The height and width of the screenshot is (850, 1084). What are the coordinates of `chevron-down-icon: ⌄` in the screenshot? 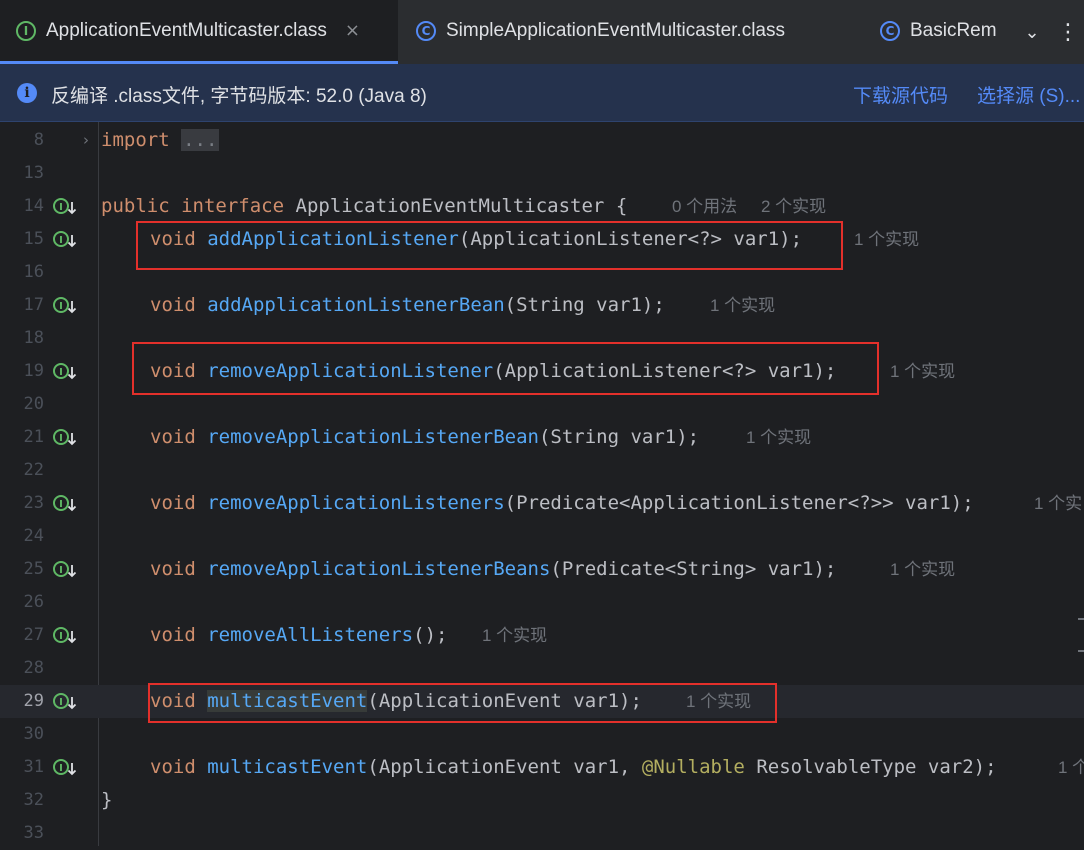 It's located at (1032, 32).